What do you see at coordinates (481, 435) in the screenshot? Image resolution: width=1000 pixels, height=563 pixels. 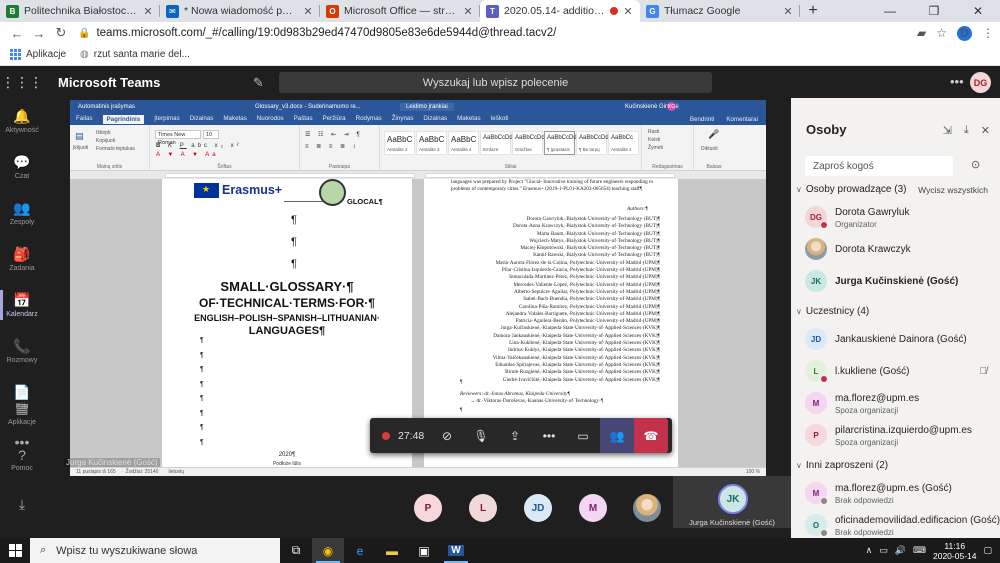 I see `microphone-button: 🎙` at bounding box center [481, 435].